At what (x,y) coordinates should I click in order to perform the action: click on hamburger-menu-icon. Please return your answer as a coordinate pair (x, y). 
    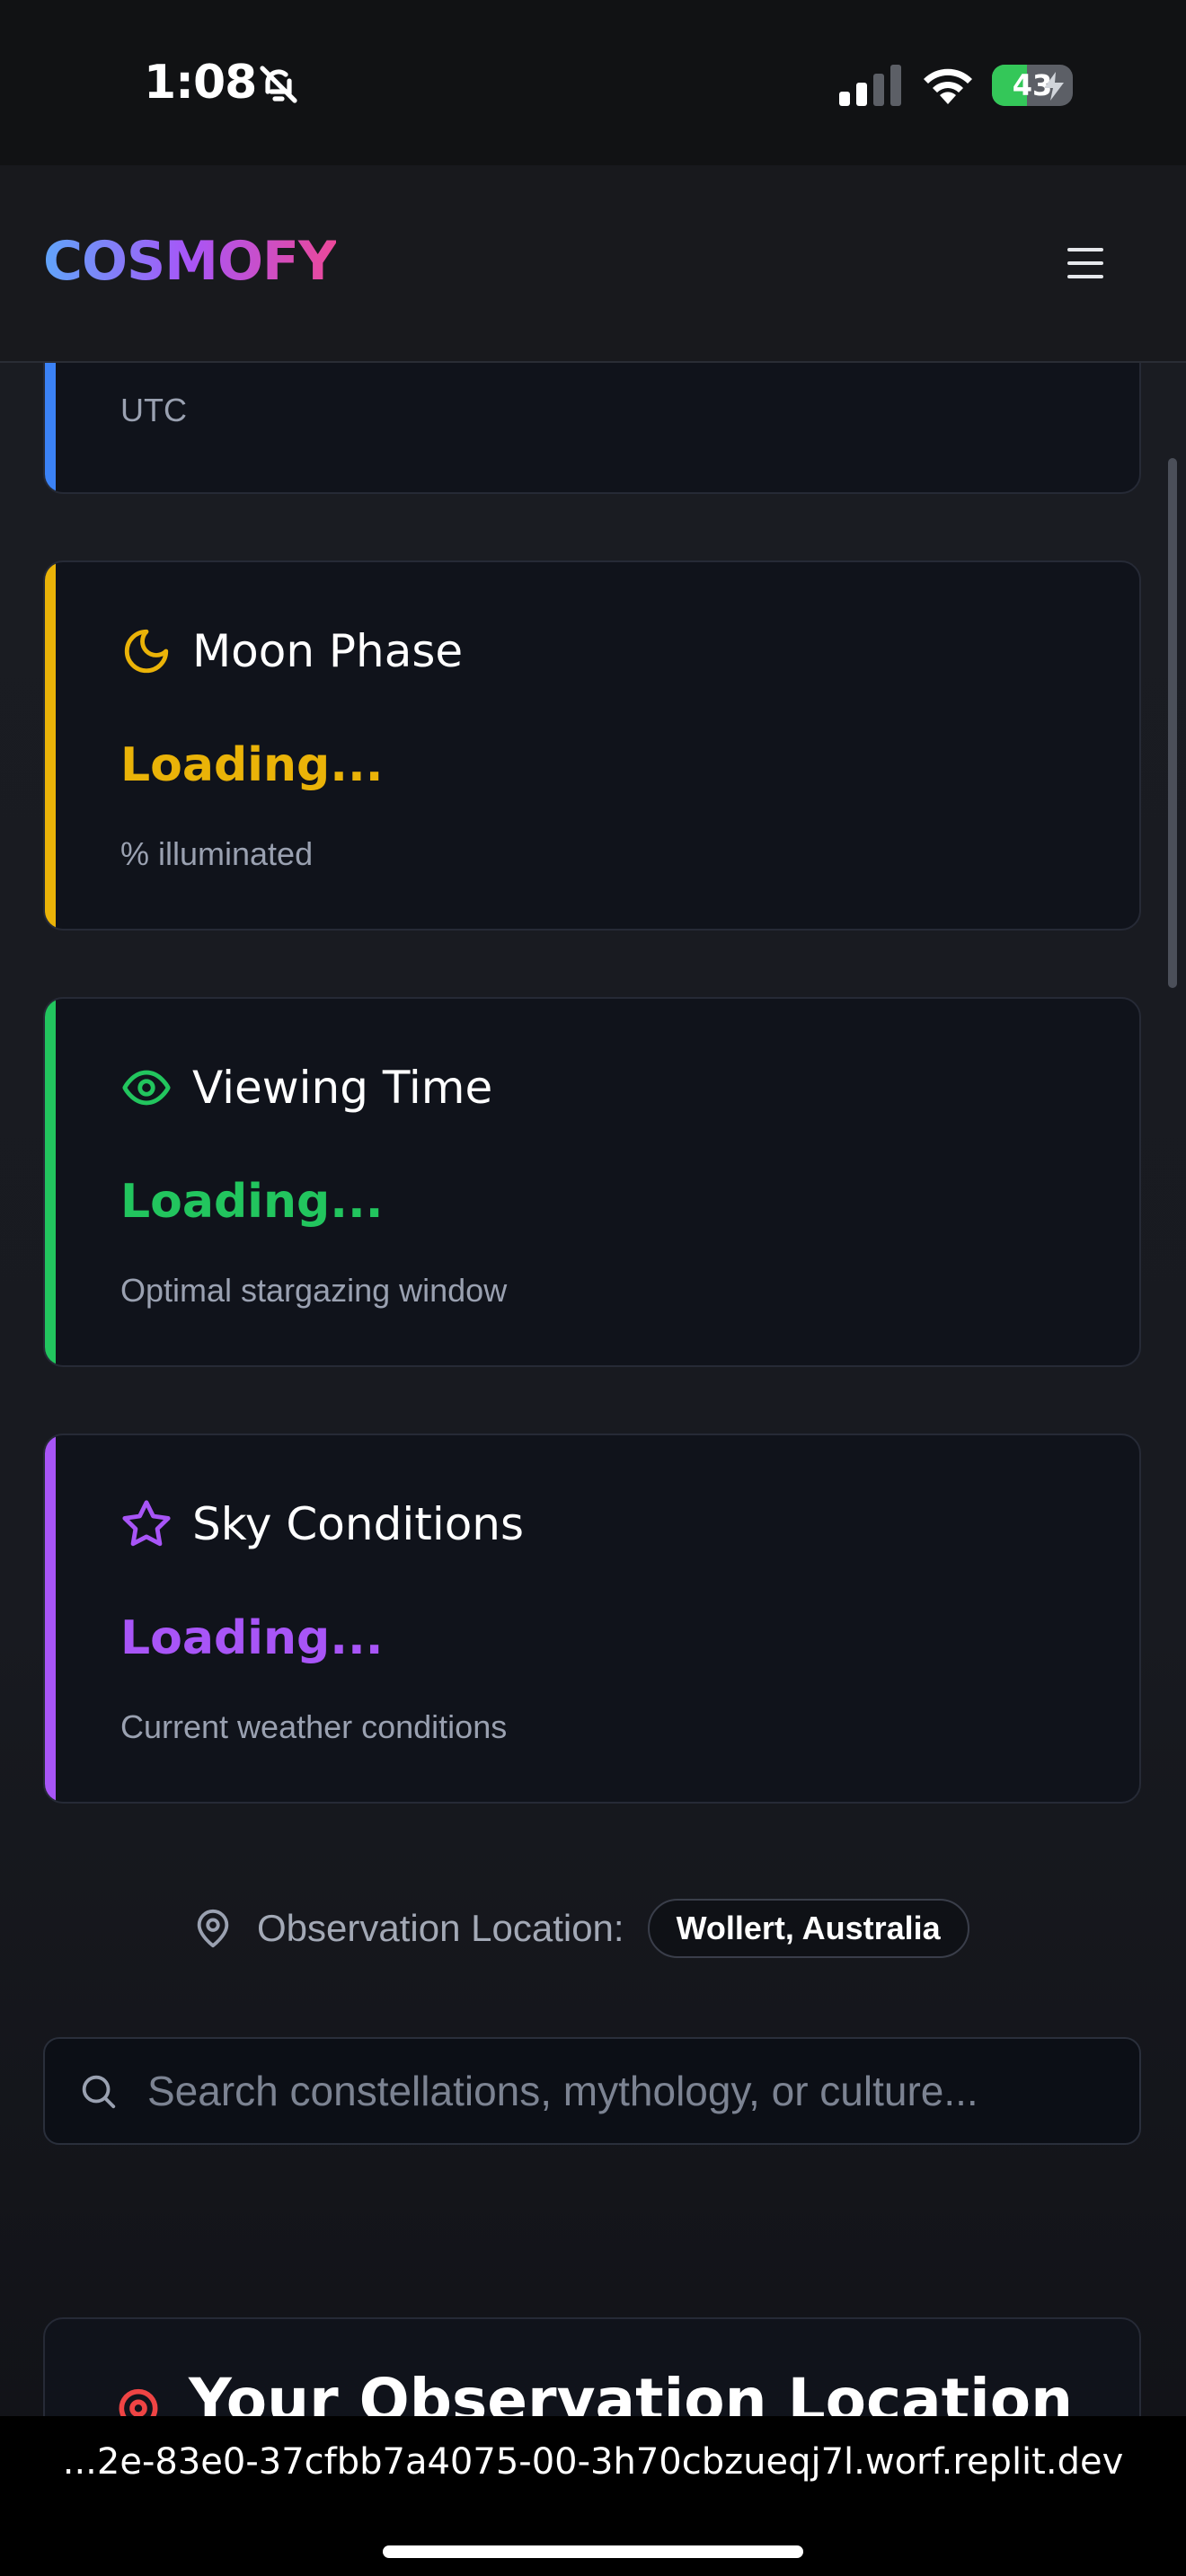
    Looking at the image, I should click on (1085, 263).